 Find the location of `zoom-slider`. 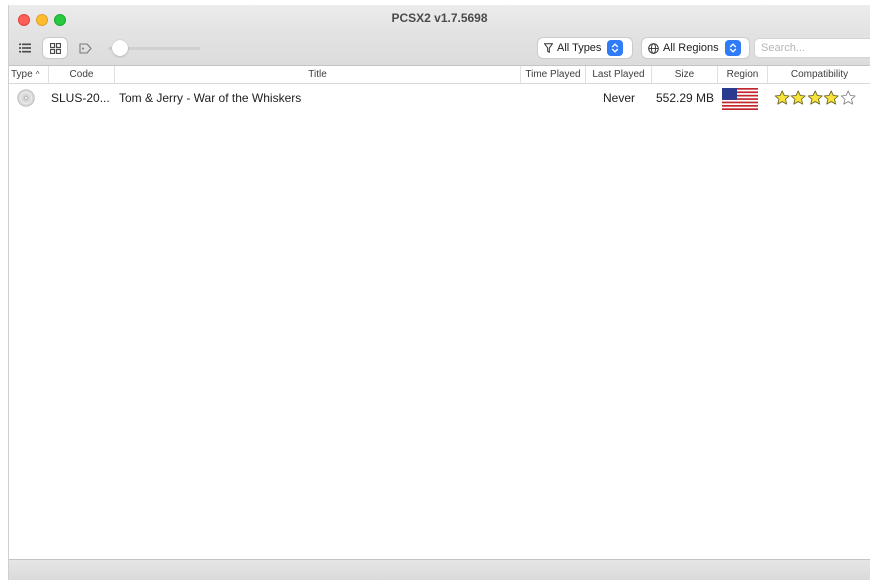

zoom-slider is located at coordinates (150, 48).